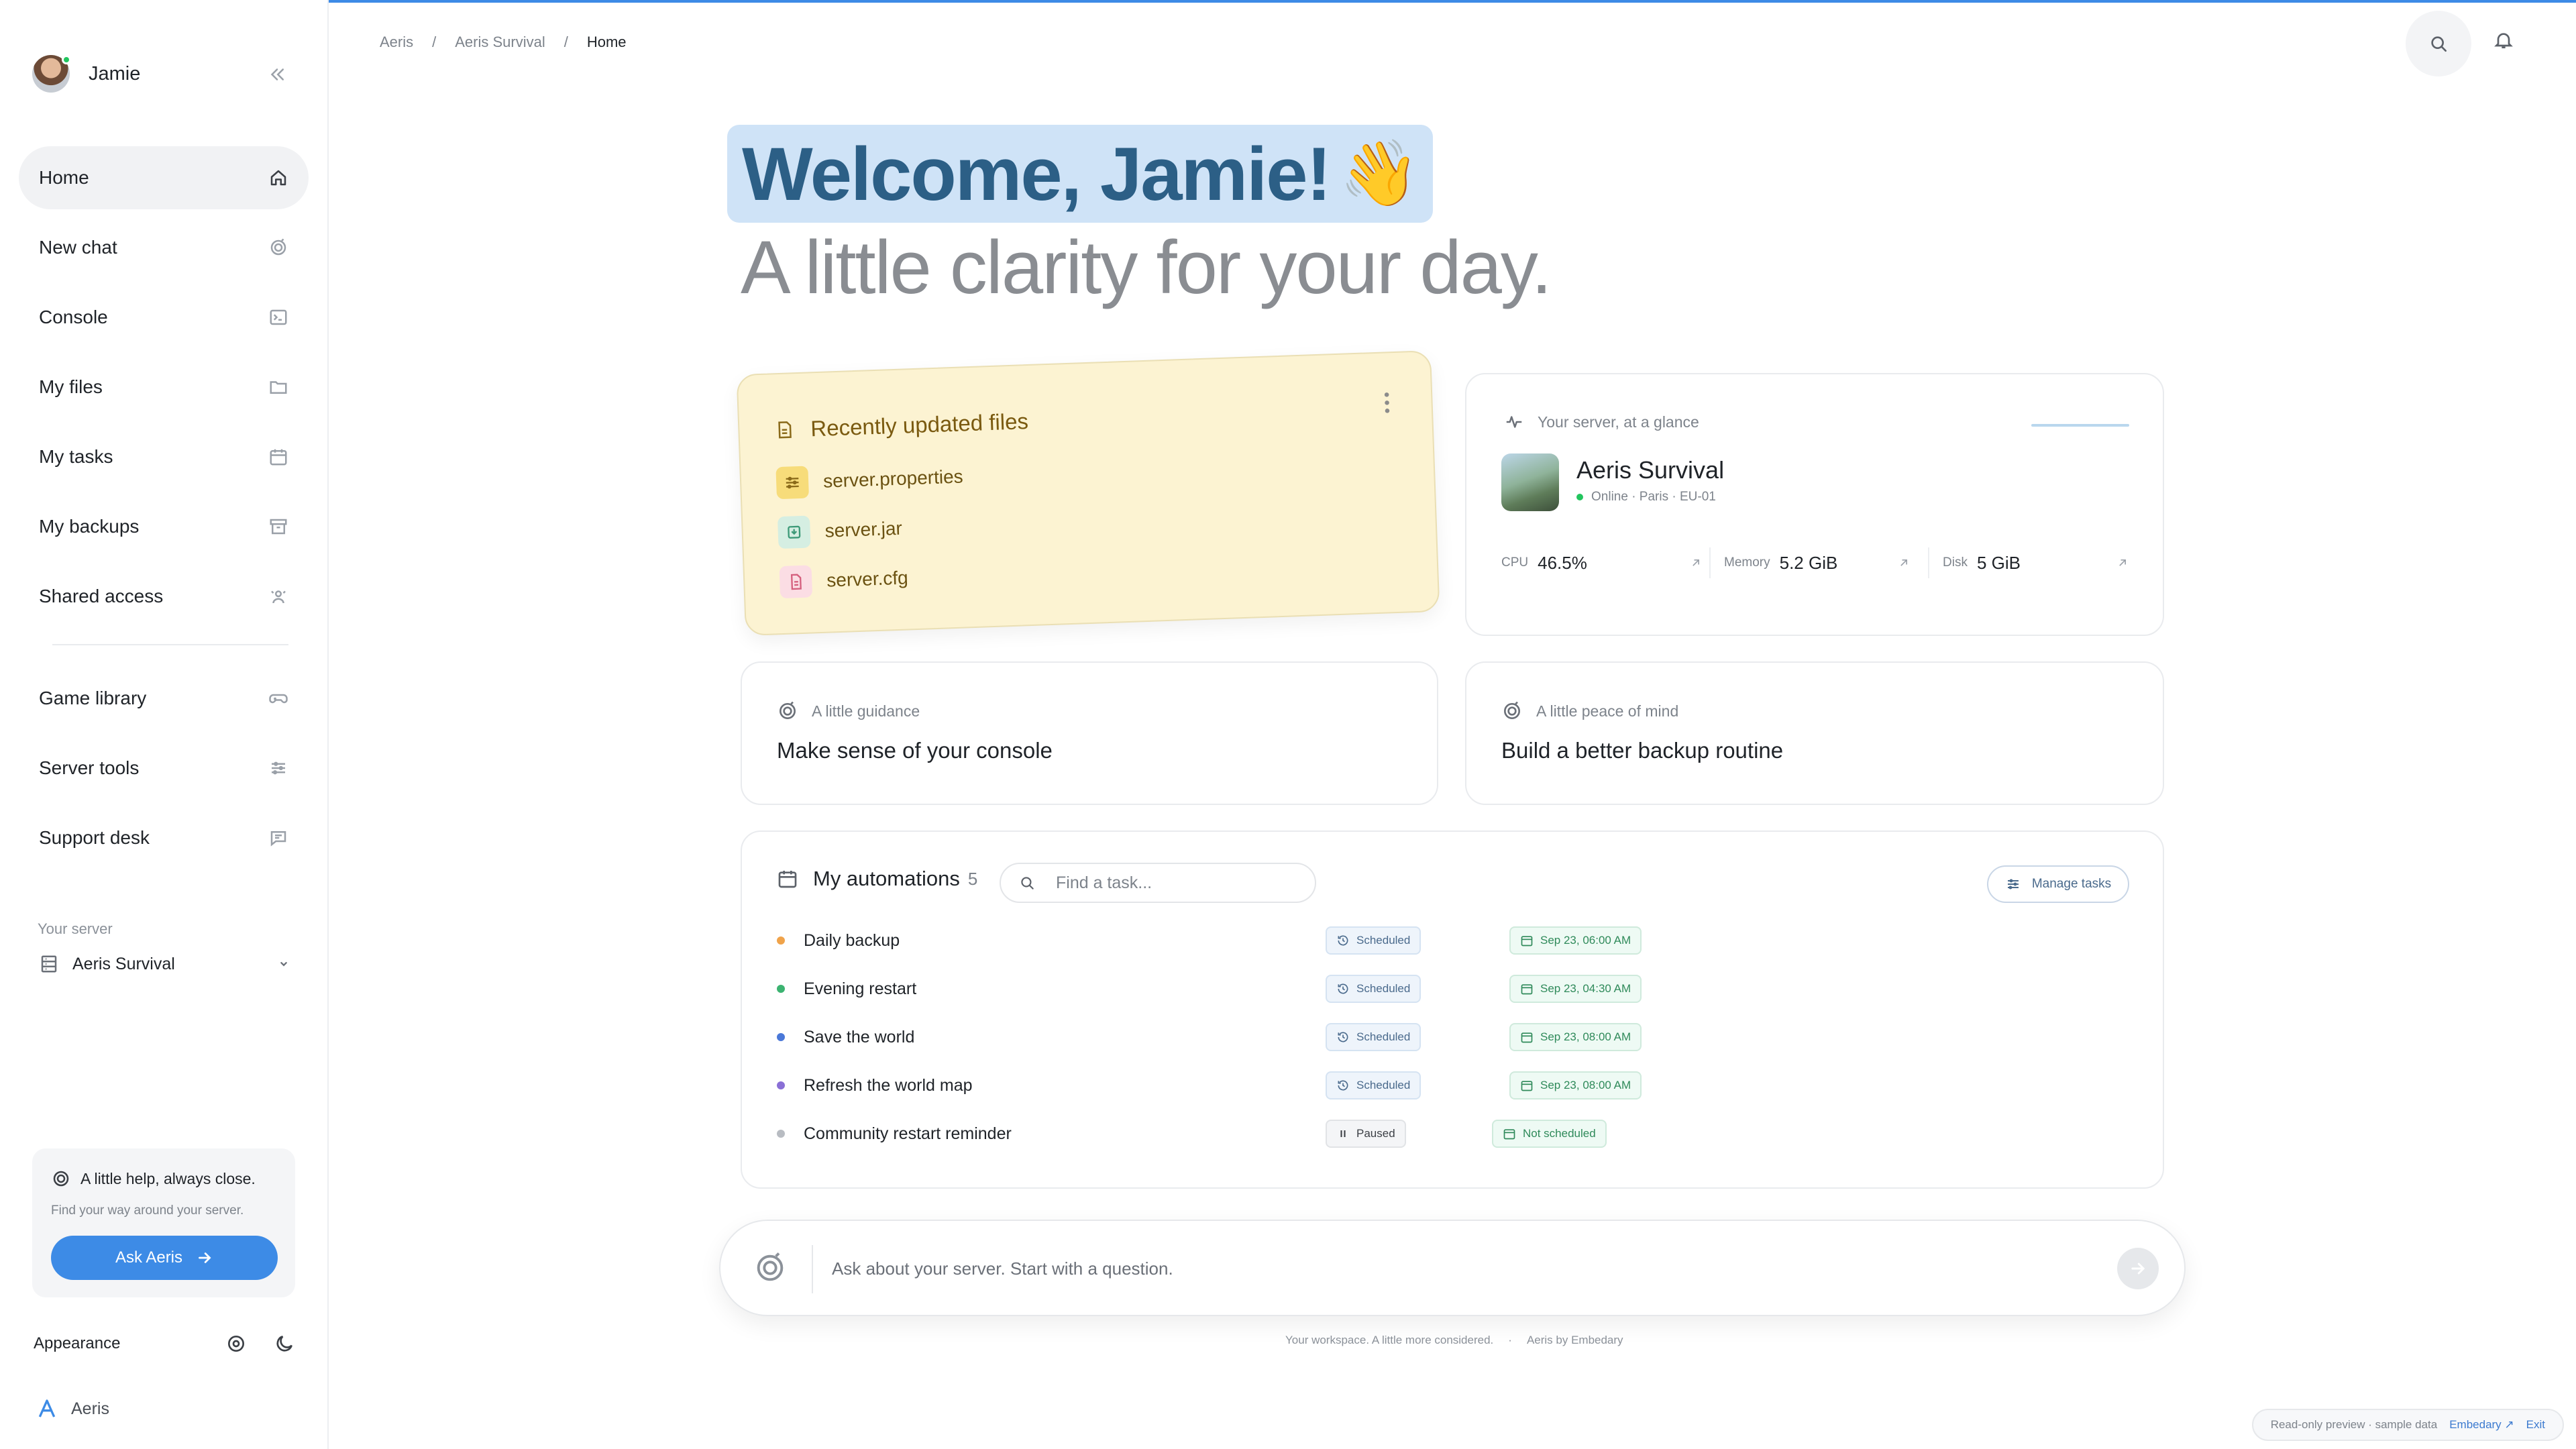  I want to click on file-item: server.properties, so click(869, 480).